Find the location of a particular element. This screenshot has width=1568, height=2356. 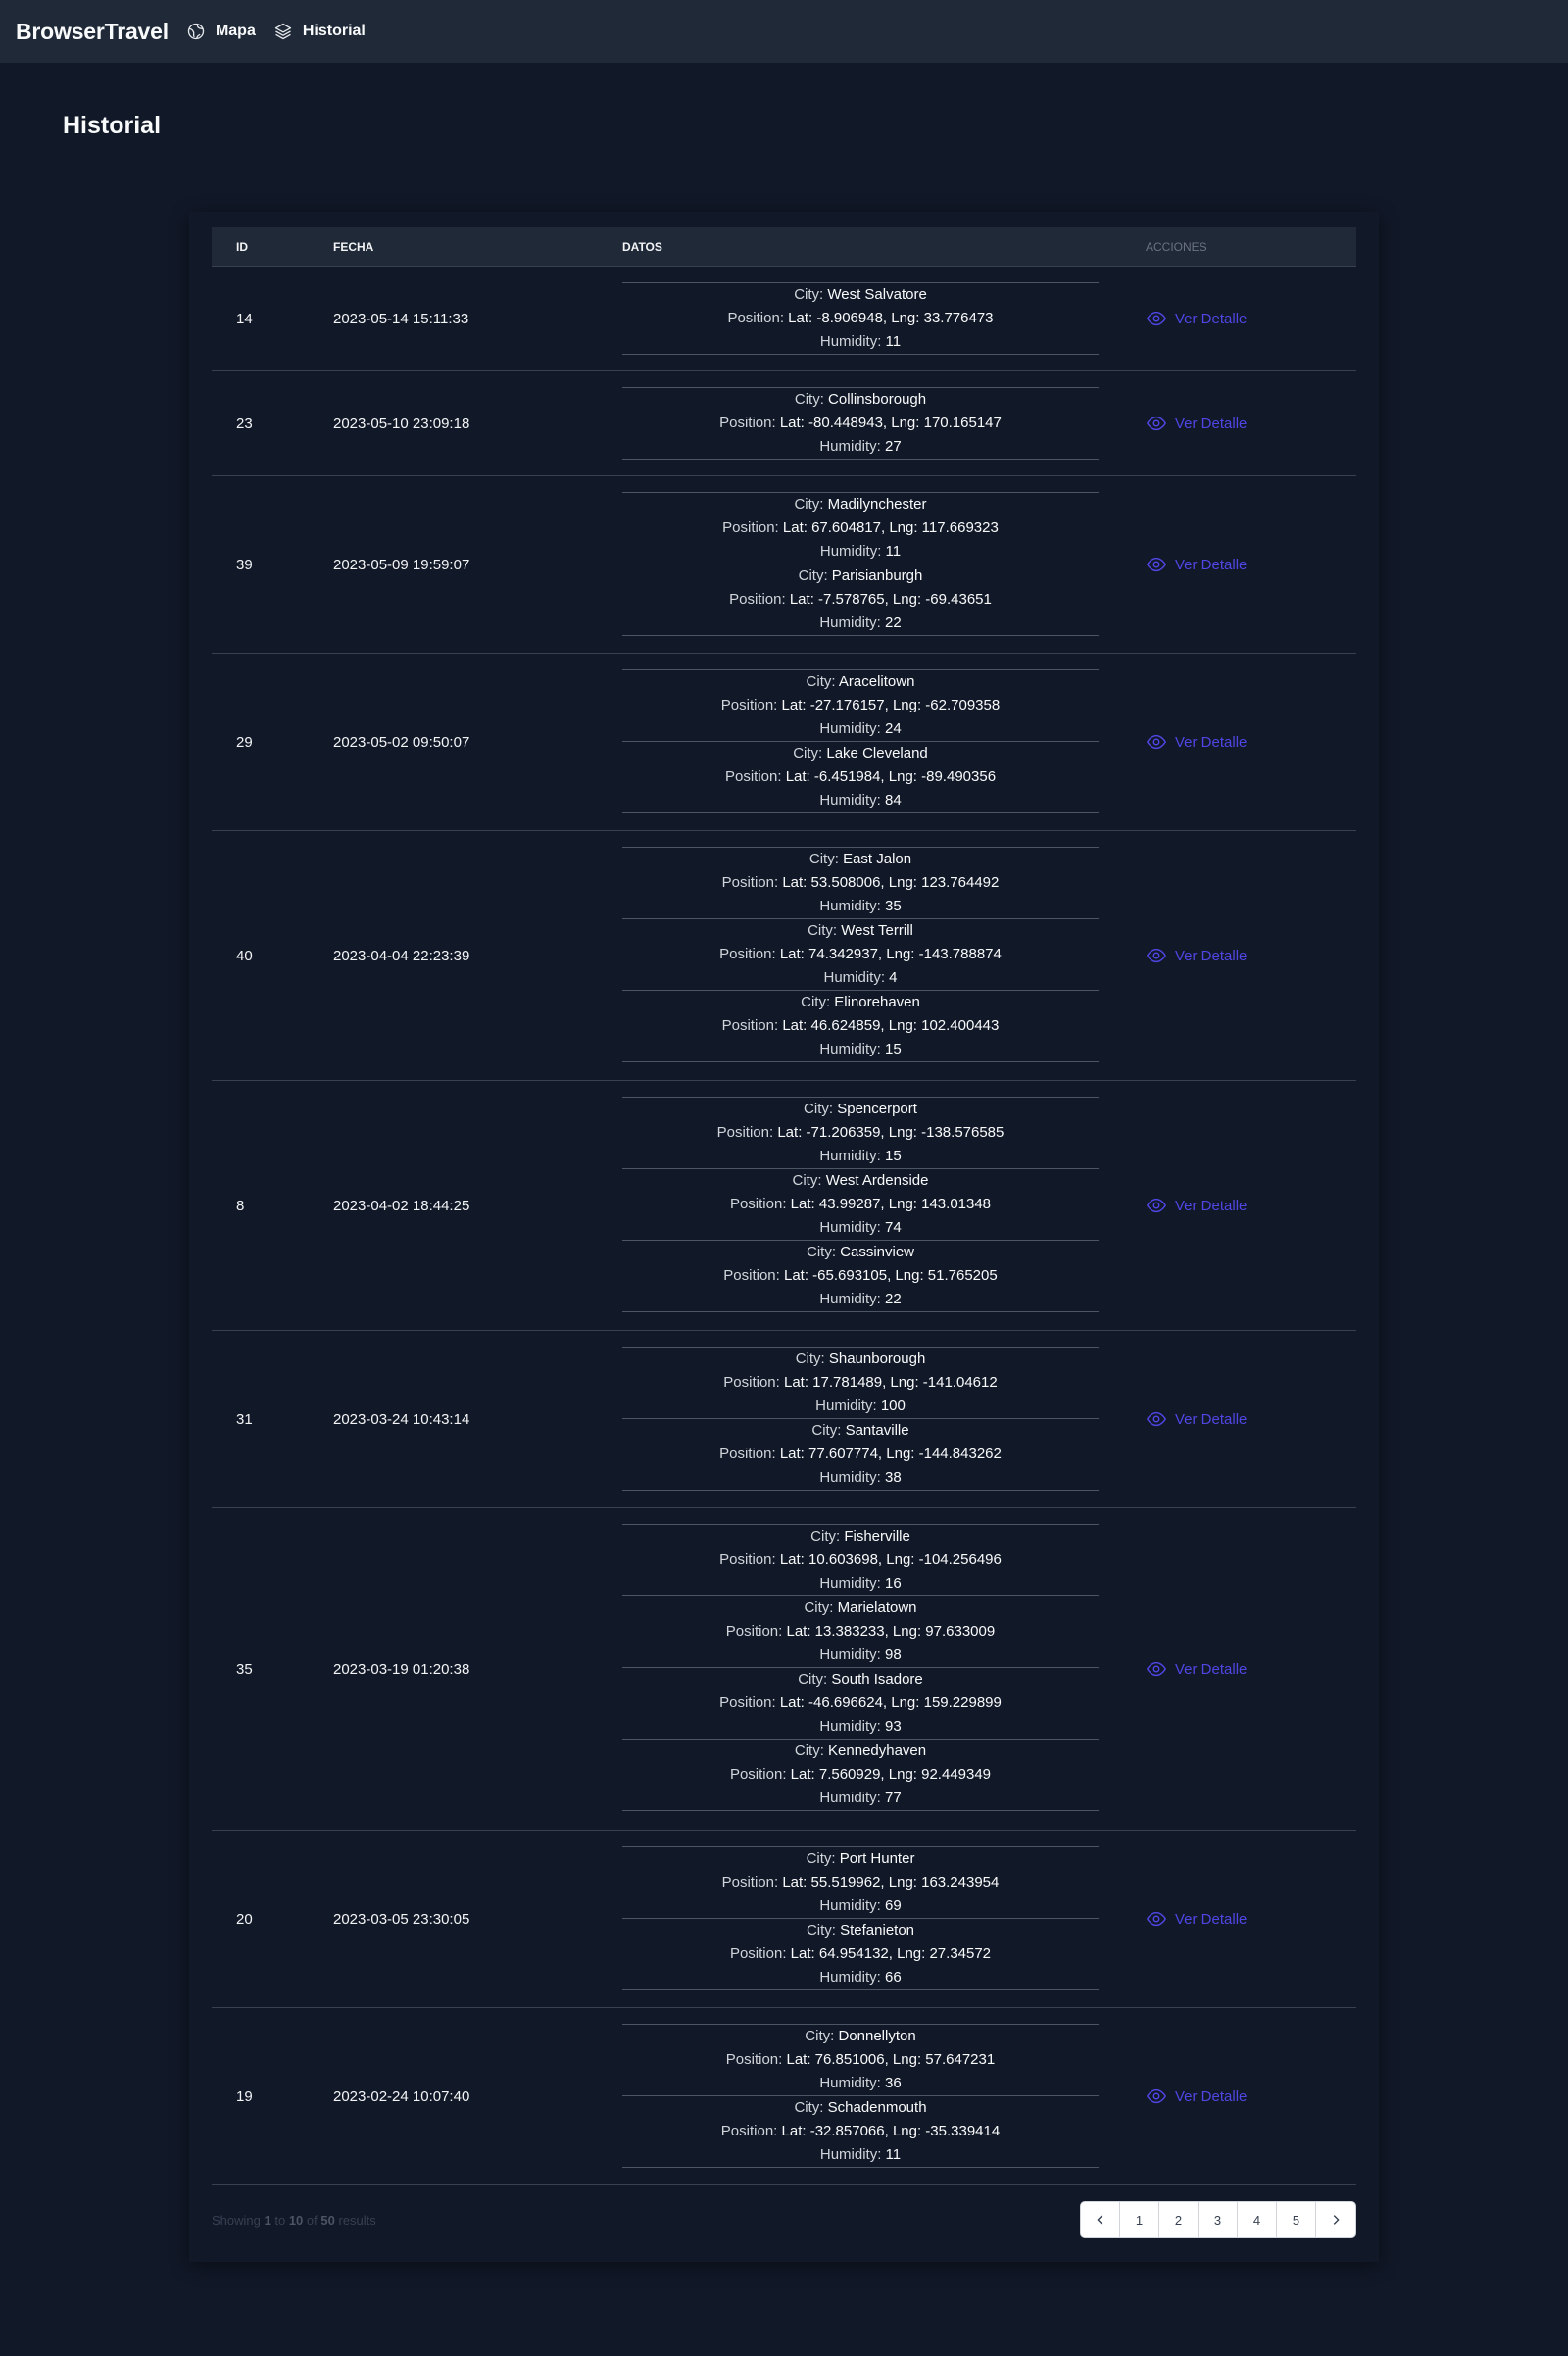

position-line: Position: Lat: 13.383233, Lng: 97.633009 is located at coordinates (860, 1632).